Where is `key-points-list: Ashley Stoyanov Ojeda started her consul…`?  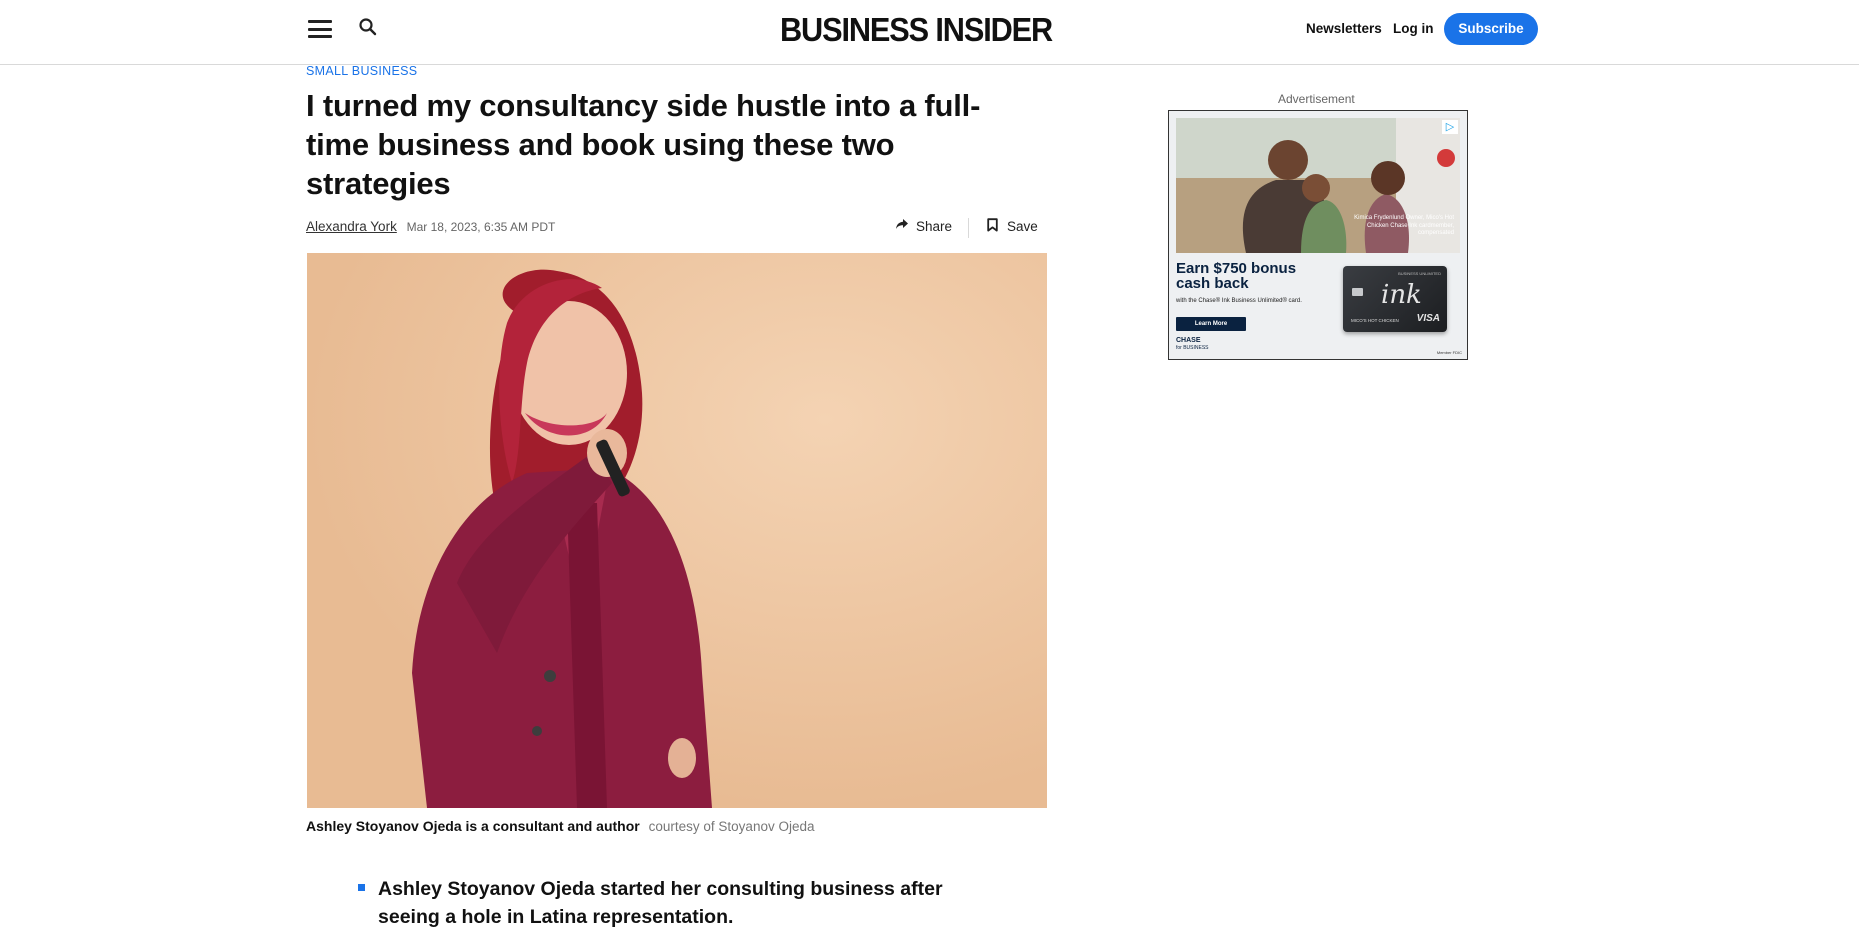
key-points-list: Ashley Stoyanov Ojeda started her consul… is located at coordinates (678, 903).